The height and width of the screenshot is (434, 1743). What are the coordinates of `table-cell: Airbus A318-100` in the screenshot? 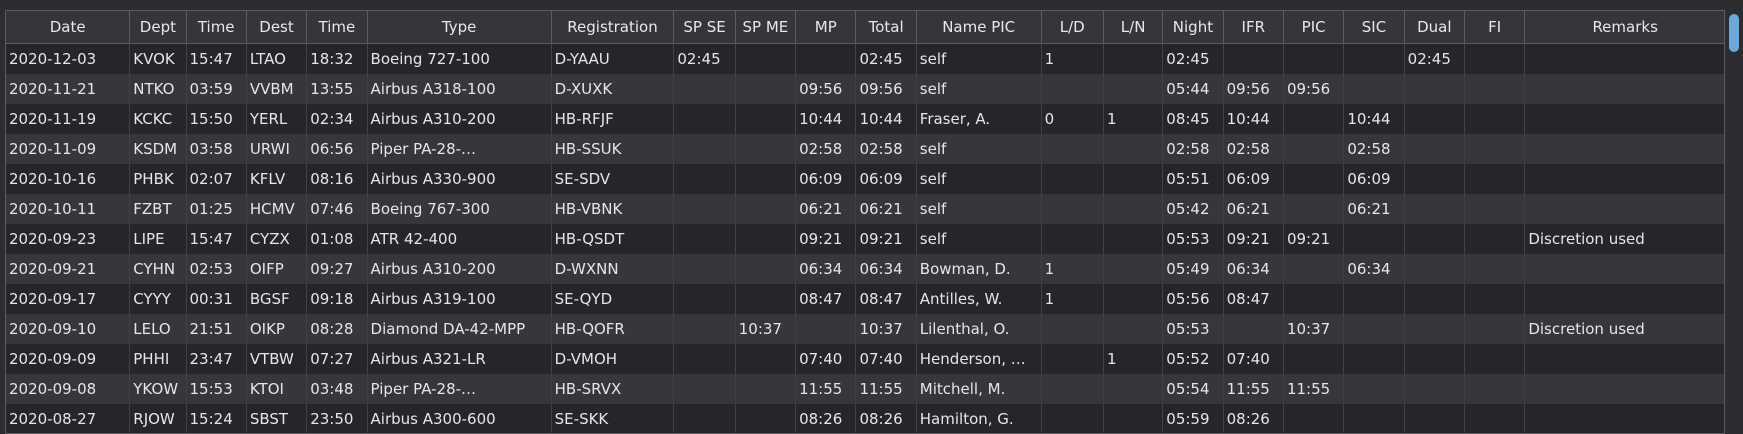 It's located at (459, 89).